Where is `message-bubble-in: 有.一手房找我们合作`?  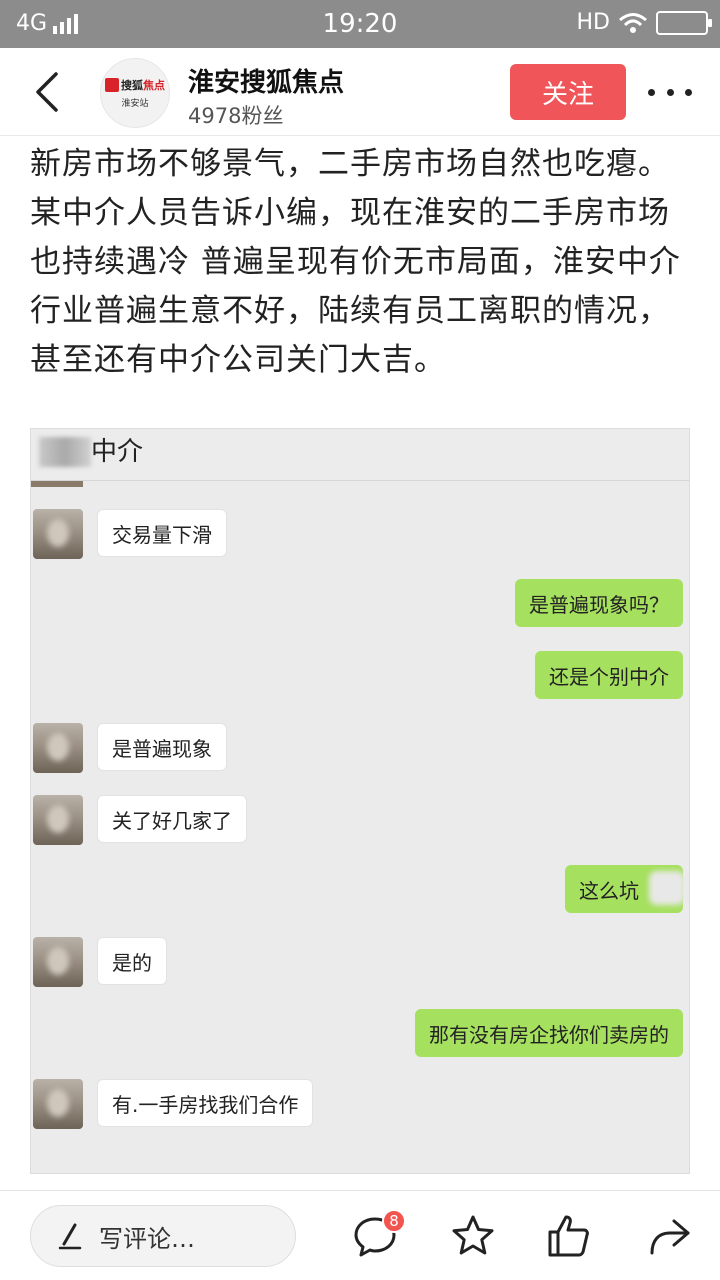
message-bubble-in: 有.一手房找我们合作 is located at coordinates (205, 1103).